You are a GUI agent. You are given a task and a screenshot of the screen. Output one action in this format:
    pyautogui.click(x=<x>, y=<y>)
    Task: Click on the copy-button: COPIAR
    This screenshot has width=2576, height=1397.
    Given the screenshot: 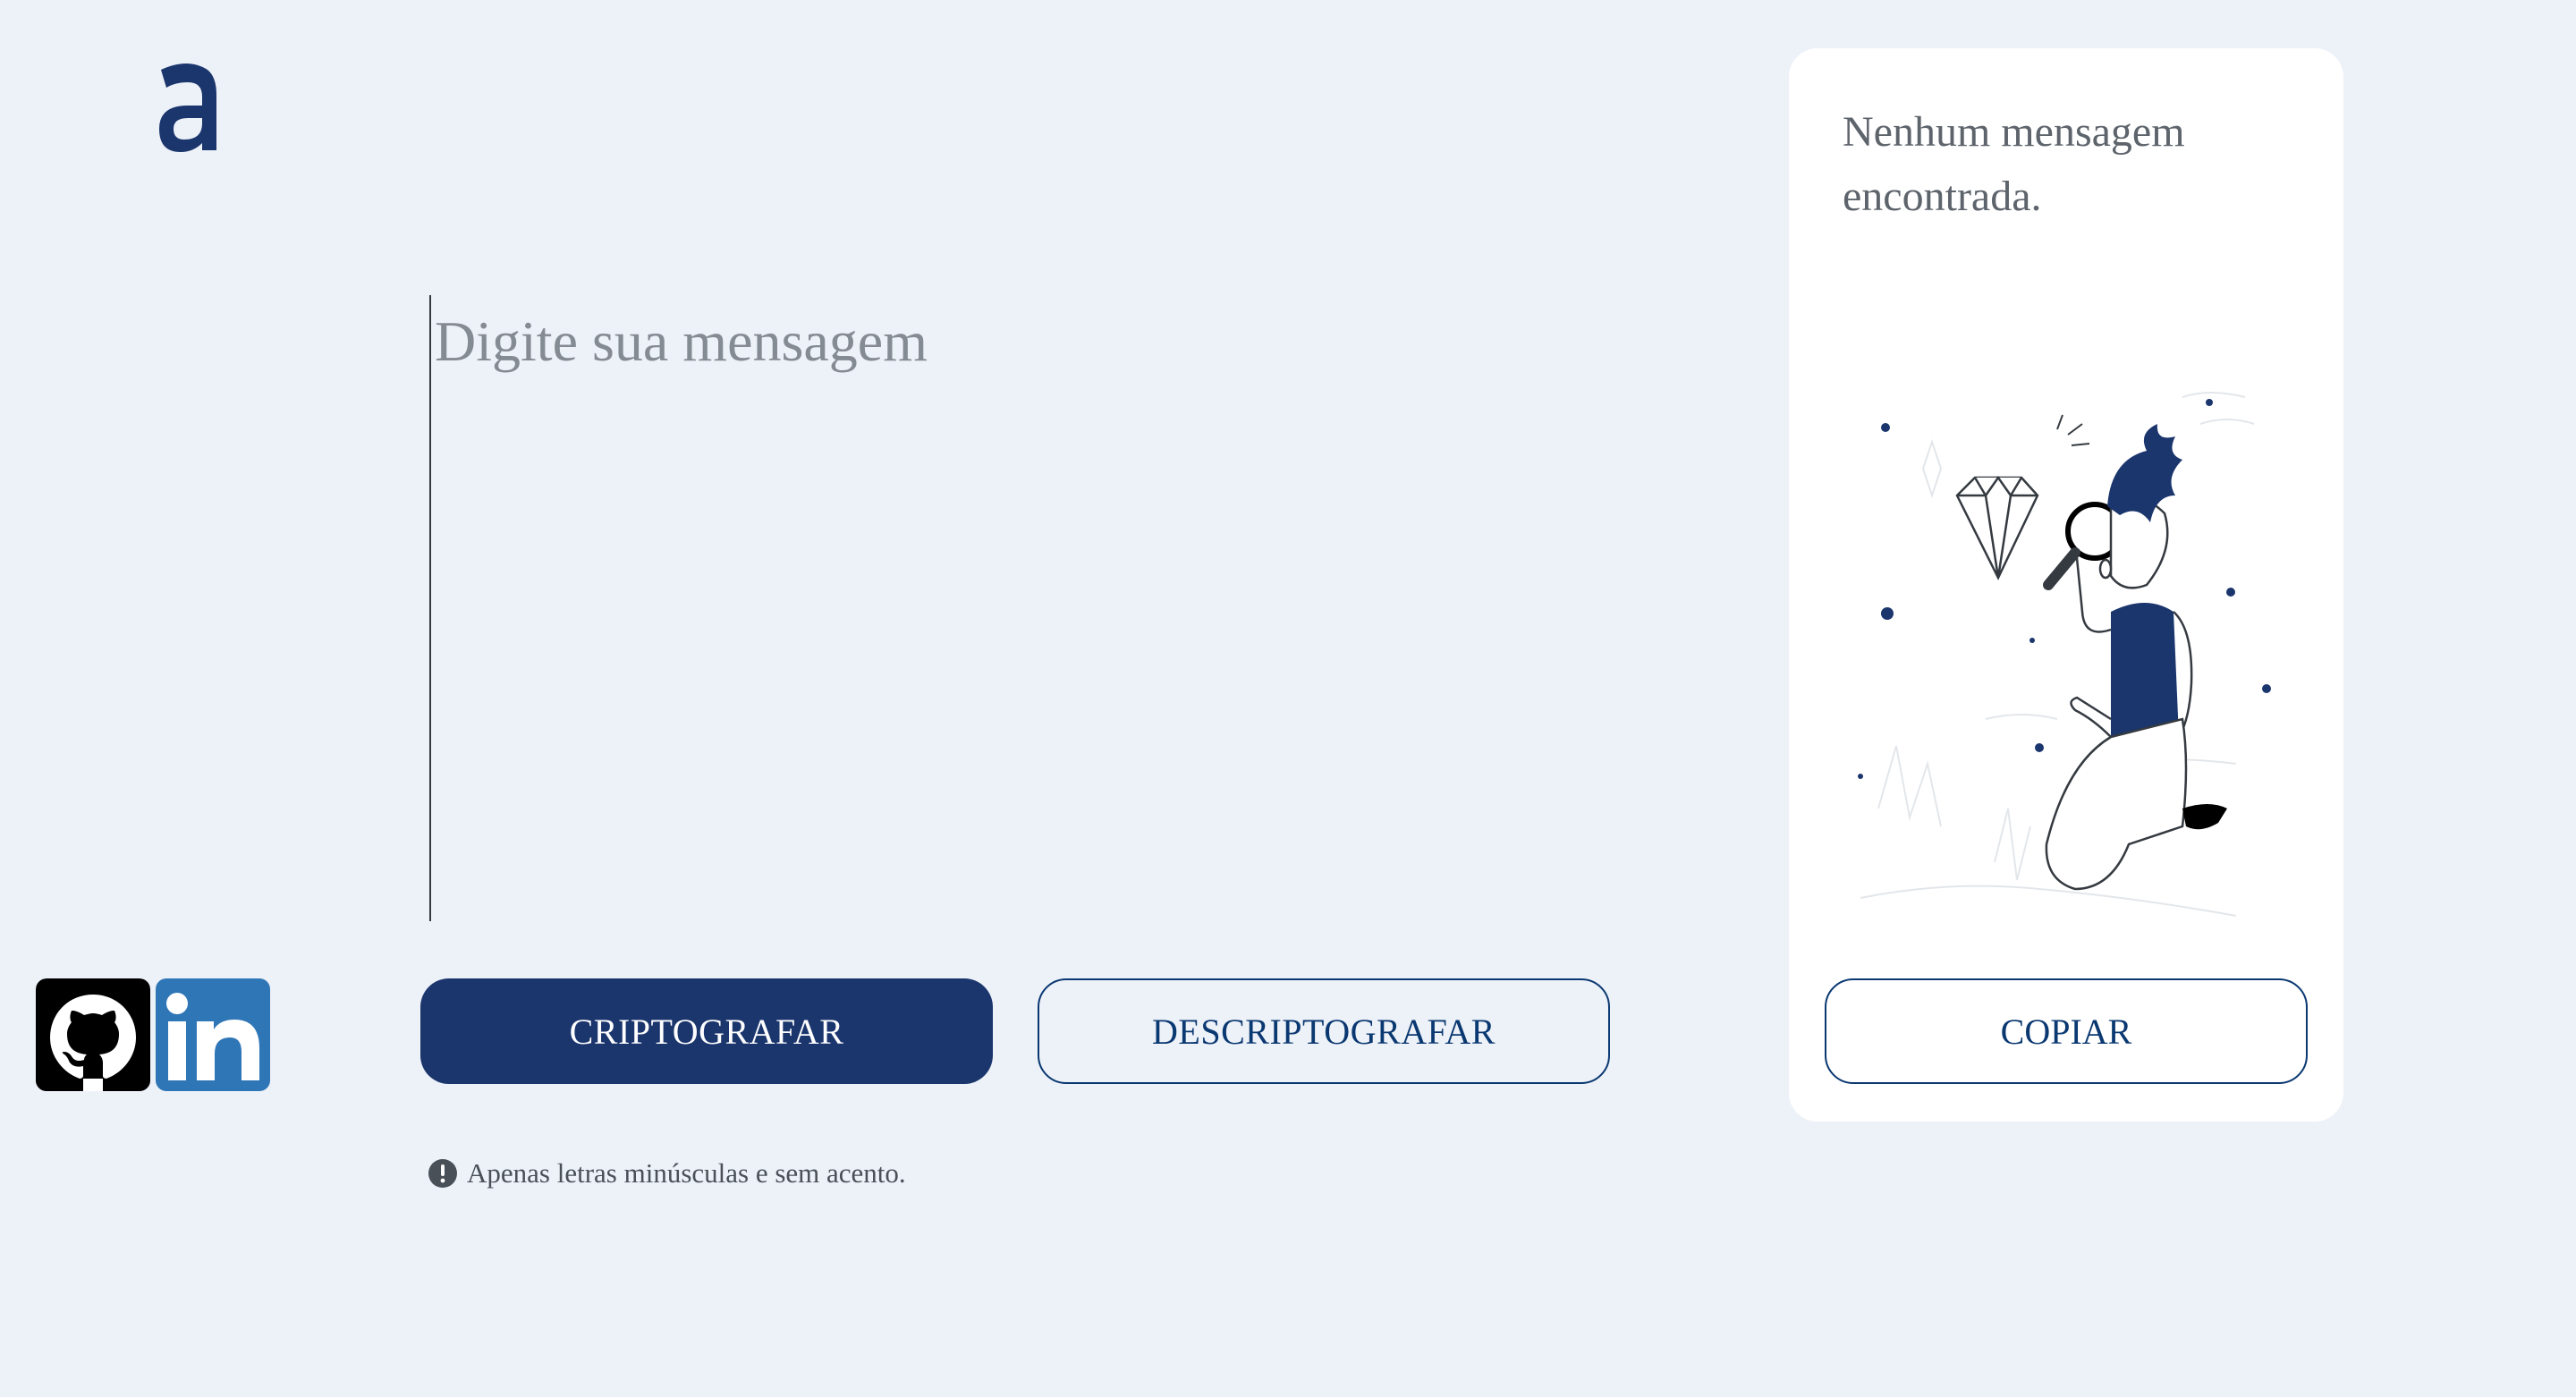 What is the action you would take?
    pyautogui.click(x=2066, y=1031)
    